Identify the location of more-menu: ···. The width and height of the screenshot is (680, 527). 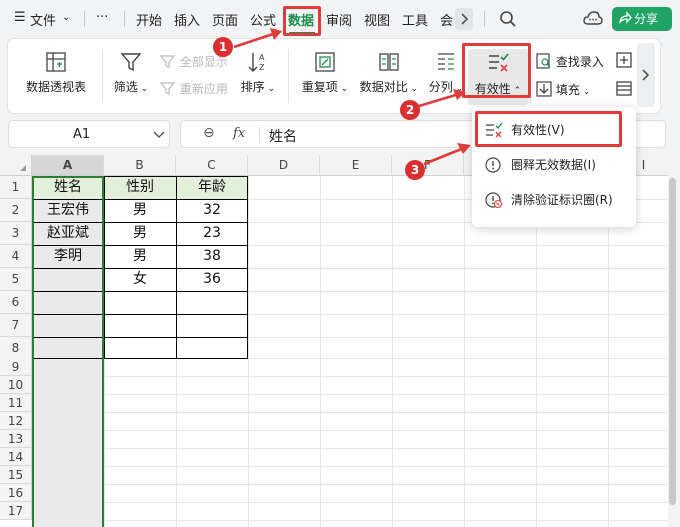
(102, 17).